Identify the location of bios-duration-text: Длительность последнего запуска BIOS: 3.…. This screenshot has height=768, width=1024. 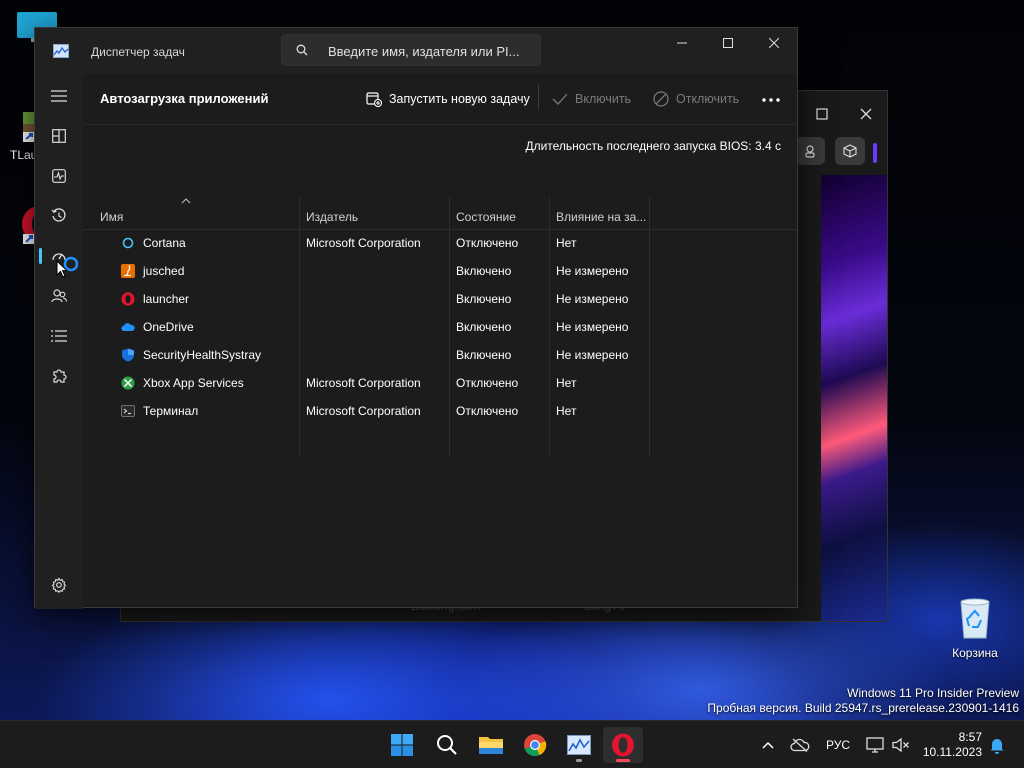
(653, 146).